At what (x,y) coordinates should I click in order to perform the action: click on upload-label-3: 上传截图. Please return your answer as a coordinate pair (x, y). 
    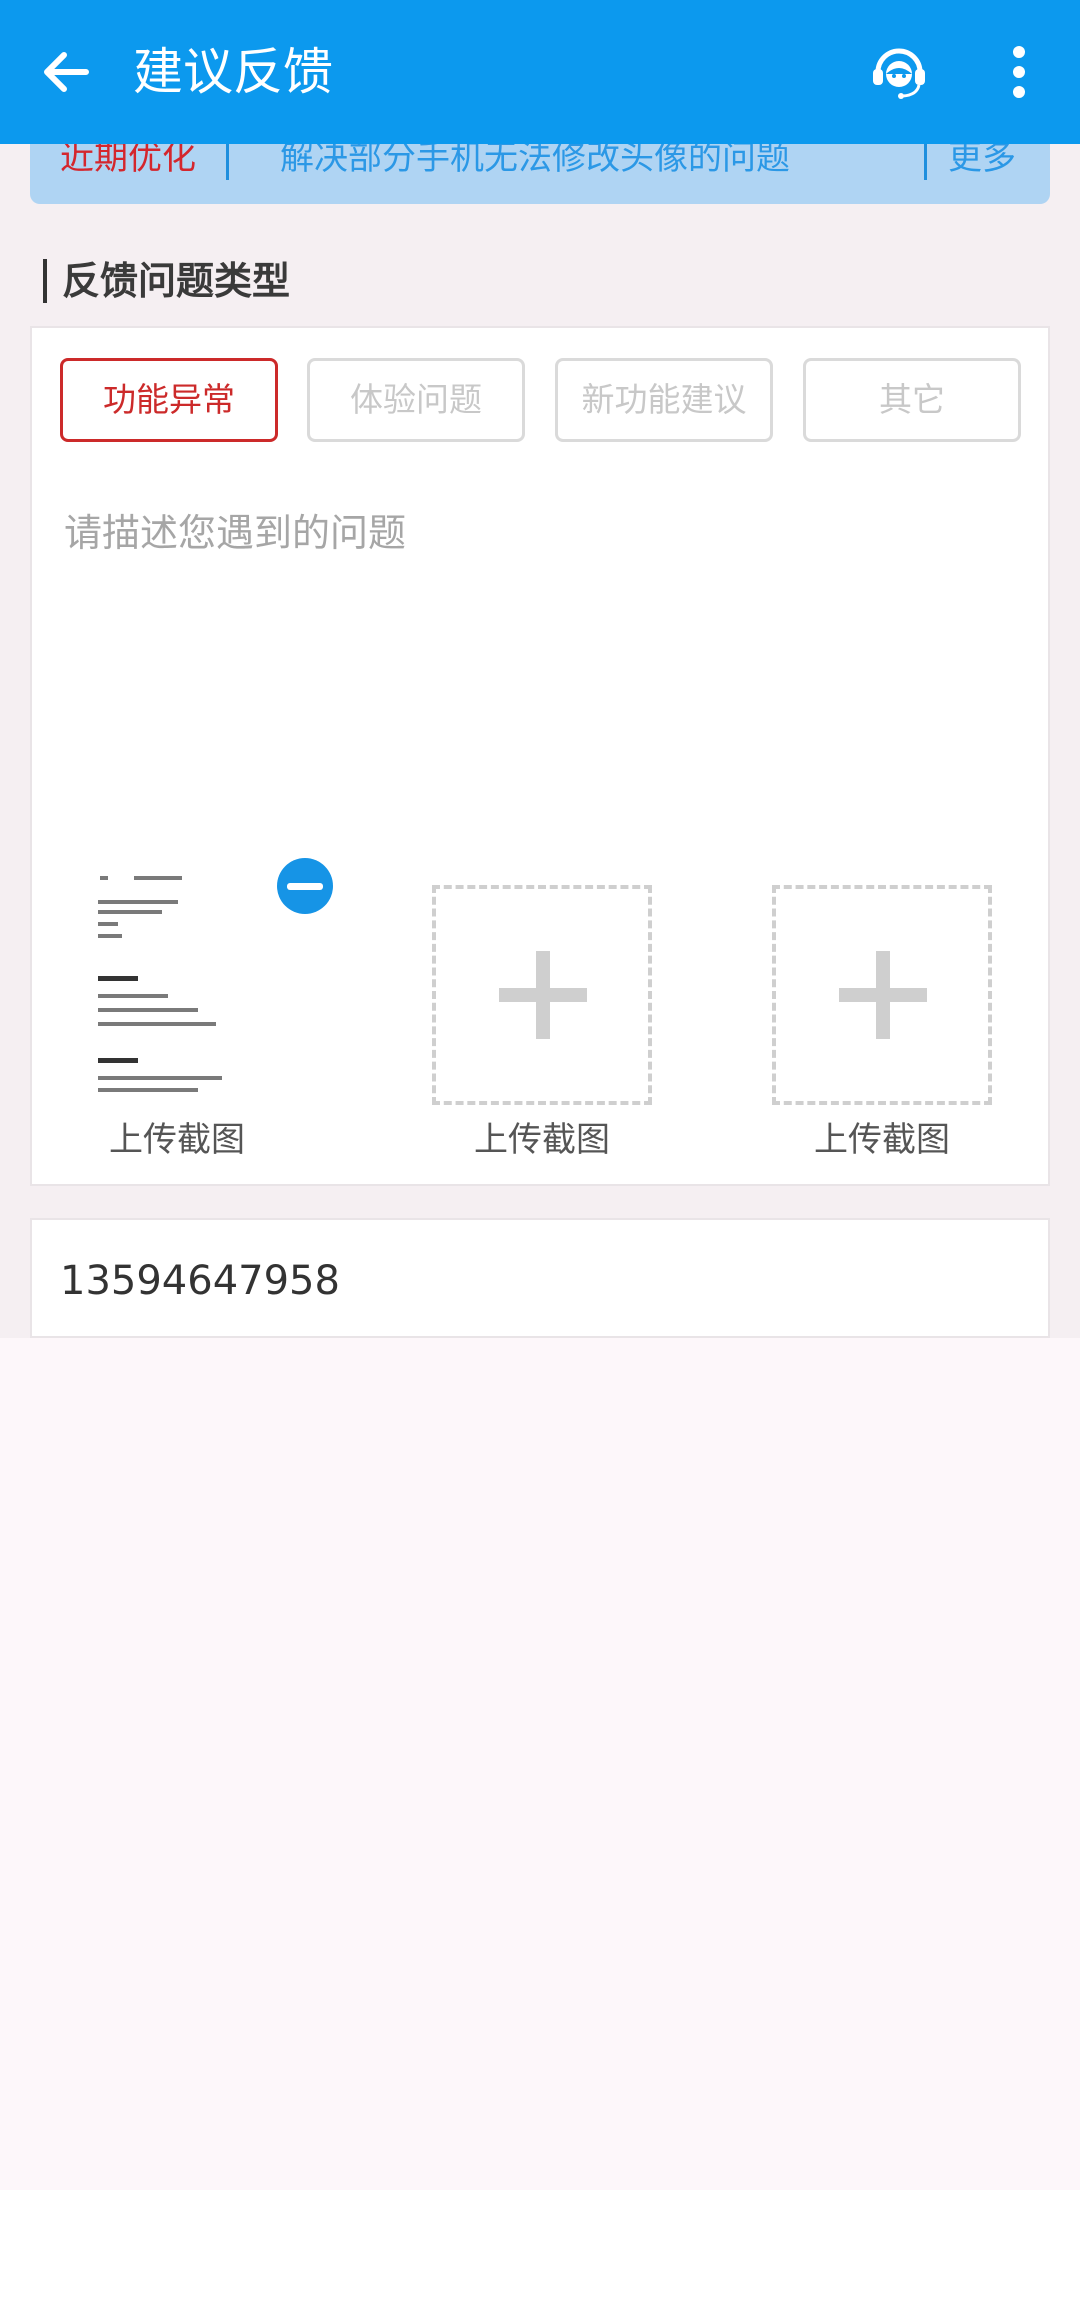
    Looking at the image, I should click on (882, 1140).